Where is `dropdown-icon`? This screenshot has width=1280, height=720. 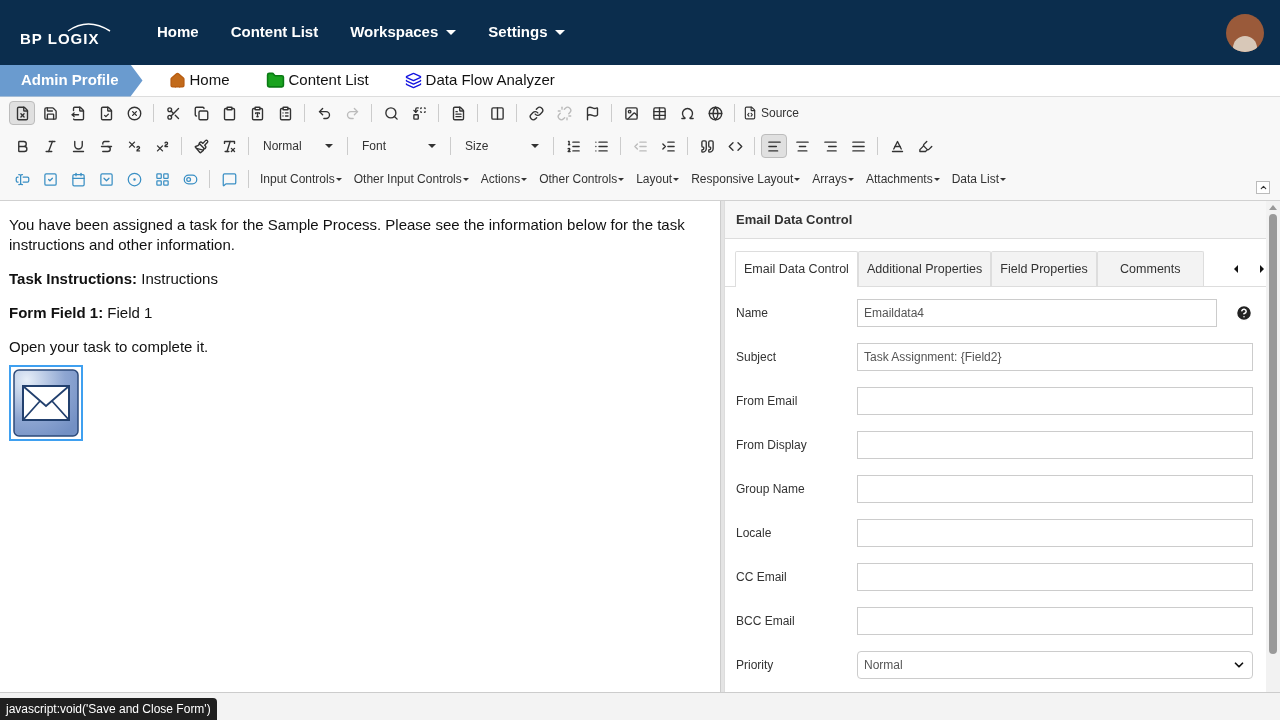
dropdown-icon is located at coordinates (106, 179).